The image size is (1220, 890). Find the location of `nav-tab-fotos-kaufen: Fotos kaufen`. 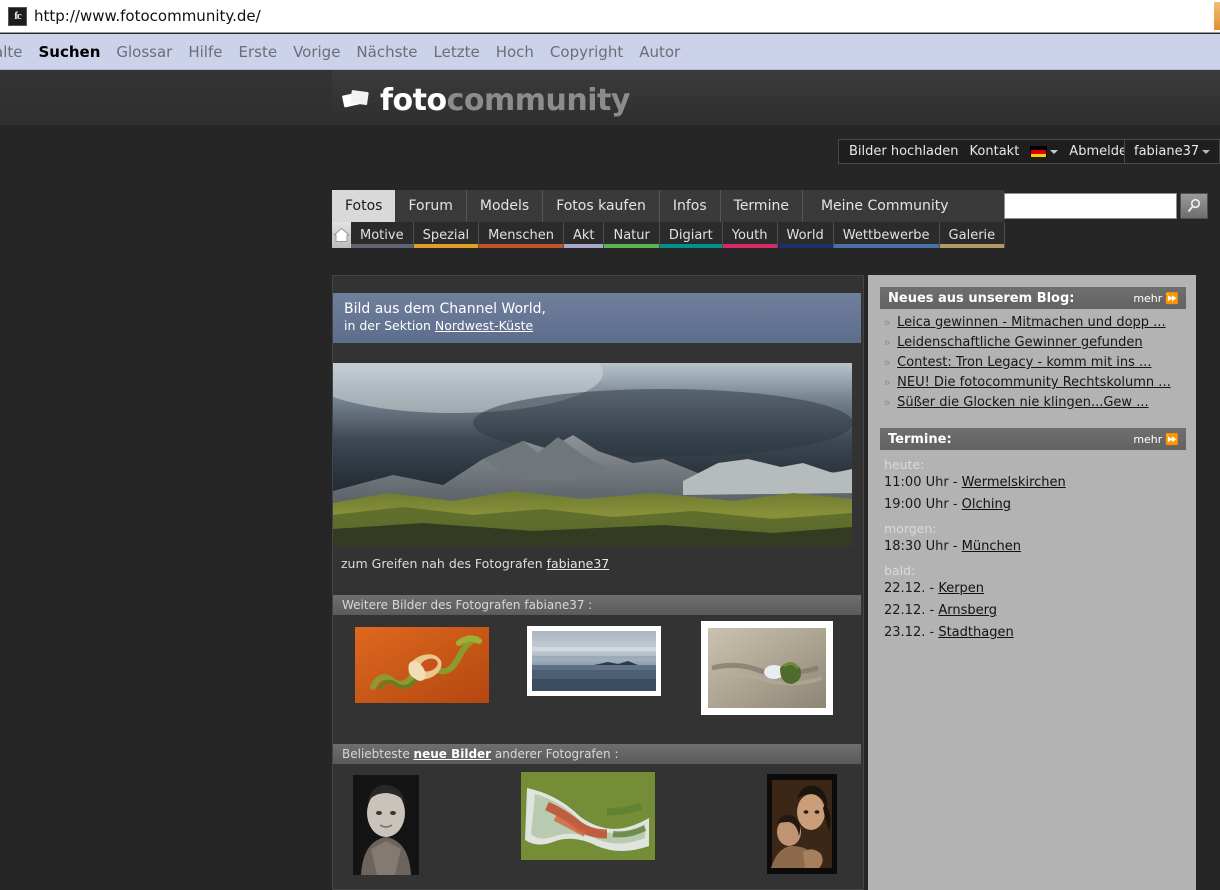

nav-tab-fotos-kaufen: Fotos kaufen is located at coordinates (601, 206).